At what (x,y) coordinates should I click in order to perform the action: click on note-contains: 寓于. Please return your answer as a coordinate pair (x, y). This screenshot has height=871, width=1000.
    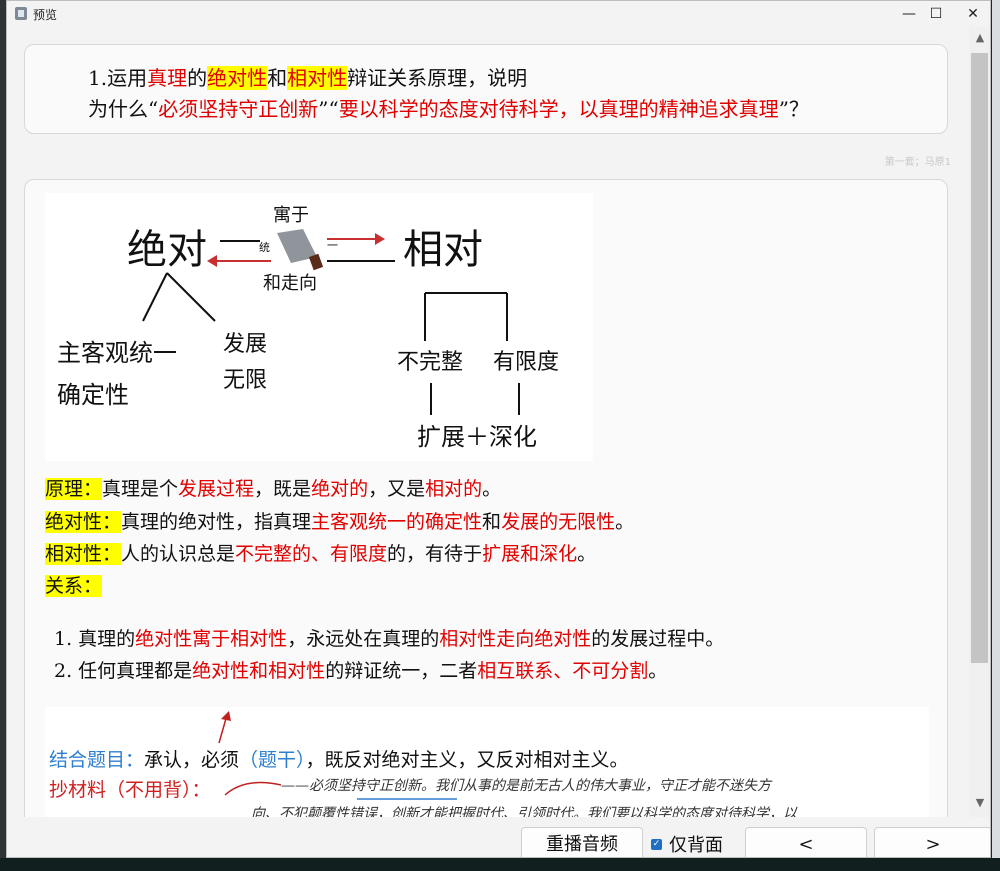
    Looking at the image, I should click on (291, 215).